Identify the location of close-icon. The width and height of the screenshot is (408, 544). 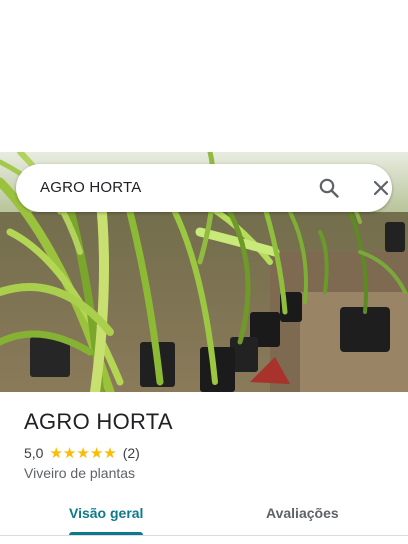
(381, 188).